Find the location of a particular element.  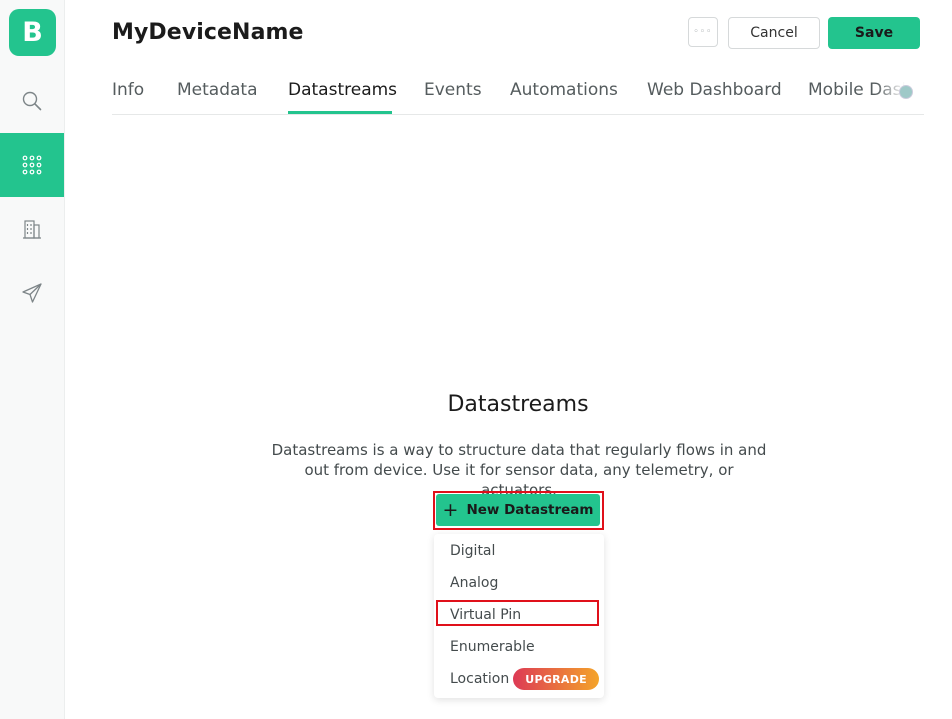

building-icon is located at coordinates (32, 229).